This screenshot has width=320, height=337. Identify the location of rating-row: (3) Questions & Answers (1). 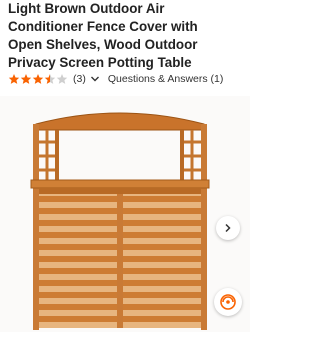
(115, 79).